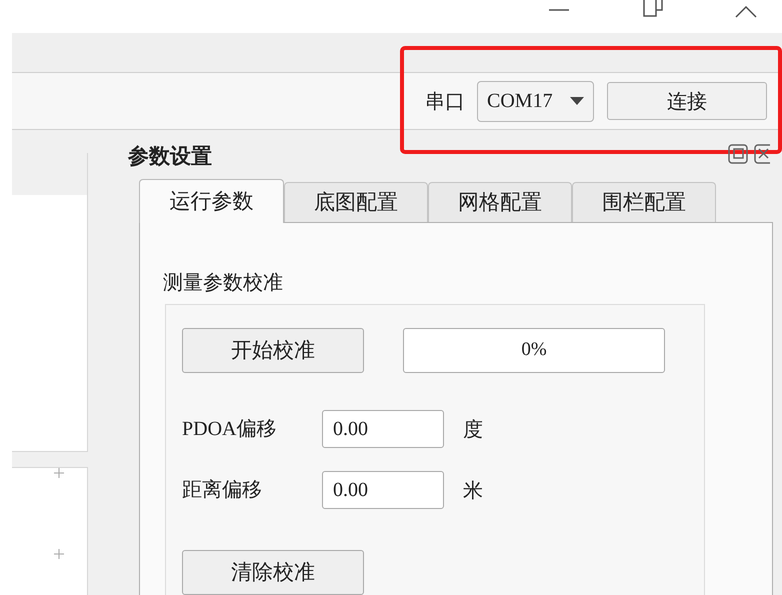  I want to click on chevron-up-icon, so click(746, 12).